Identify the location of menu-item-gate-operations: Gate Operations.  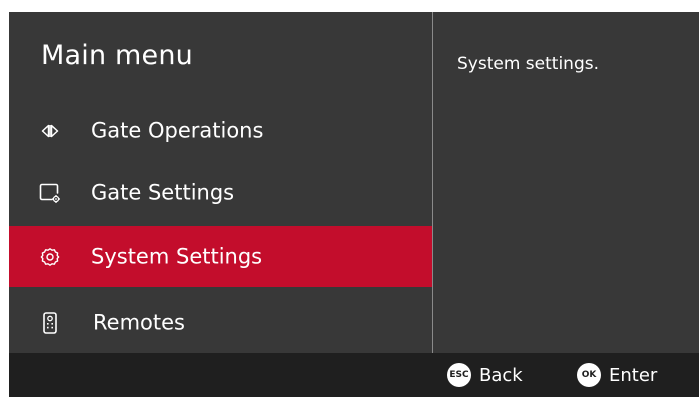
(220, 130).